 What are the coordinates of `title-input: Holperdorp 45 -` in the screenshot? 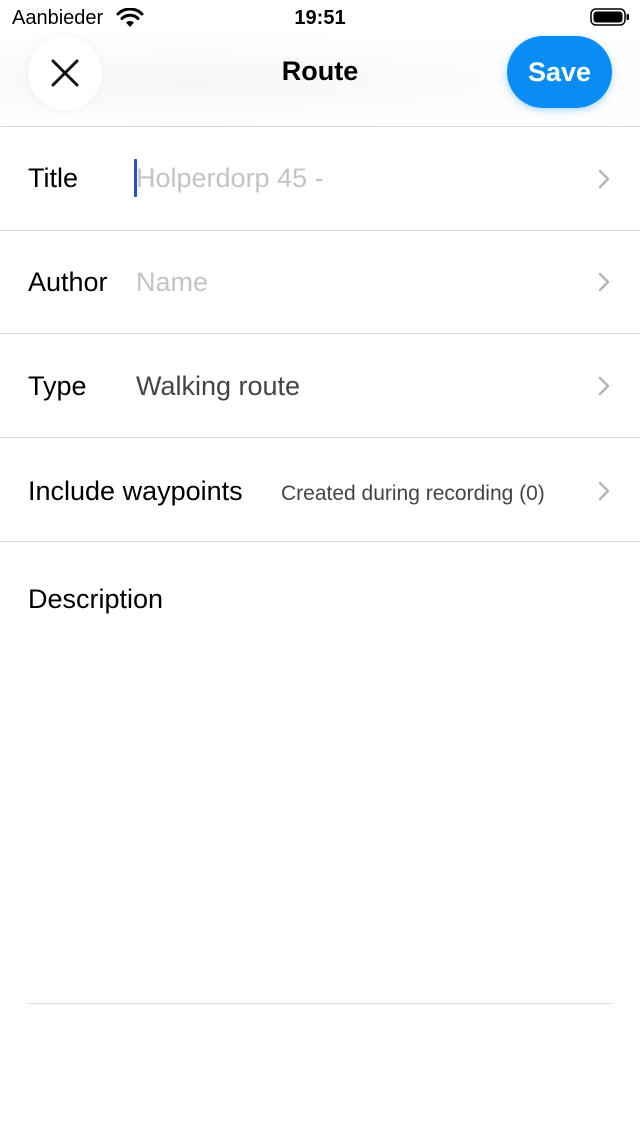 It's located at (230, 178).